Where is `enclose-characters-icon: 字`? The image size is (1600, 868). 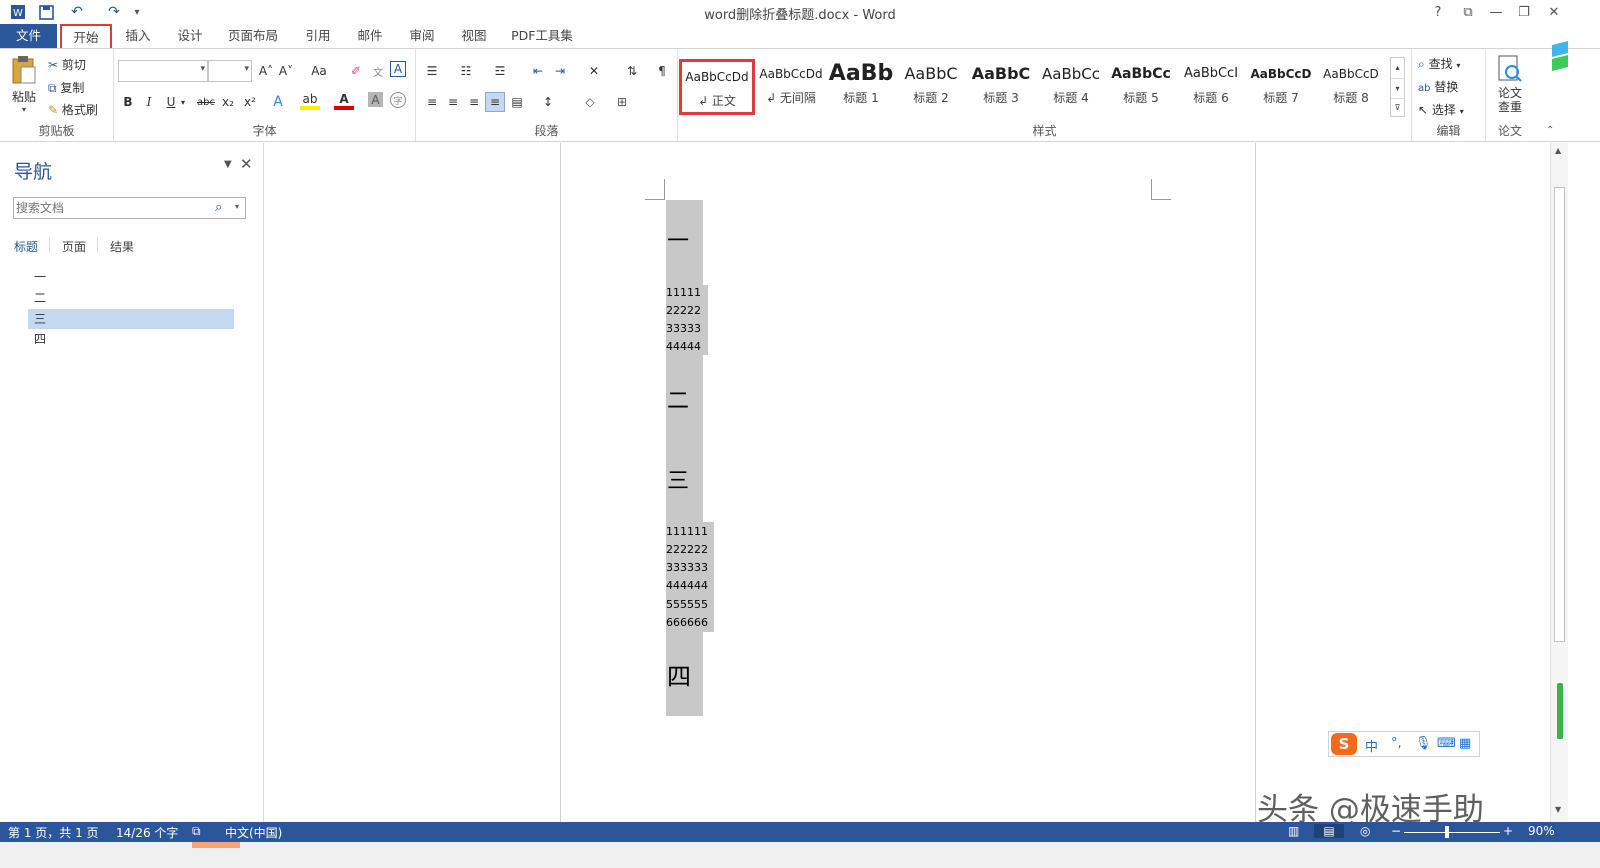 enclose-characters-icon: 字 is located at coordinates (398, 100).